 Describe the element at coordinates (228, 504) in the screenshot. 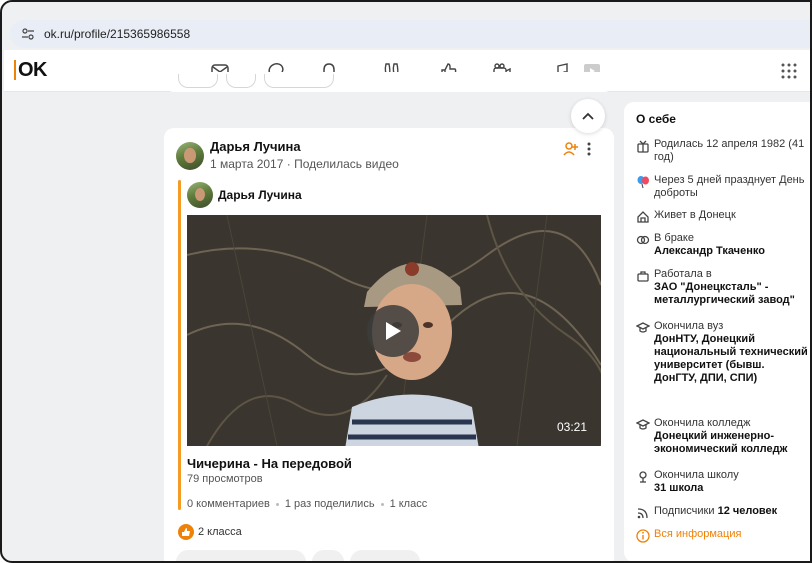

I see `comments-count: 0 комментариев` at that location.